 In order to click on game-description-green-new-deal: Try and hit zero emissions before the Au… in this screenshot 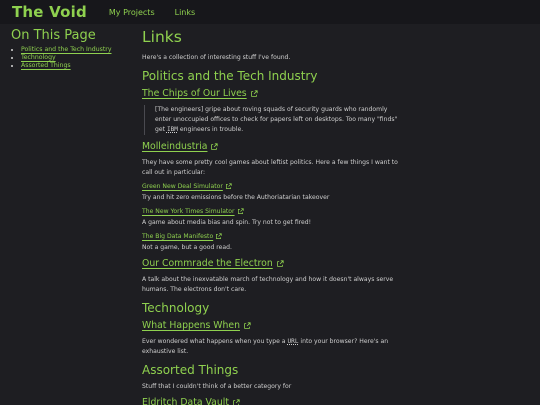, I will do `click(236, 197)`.